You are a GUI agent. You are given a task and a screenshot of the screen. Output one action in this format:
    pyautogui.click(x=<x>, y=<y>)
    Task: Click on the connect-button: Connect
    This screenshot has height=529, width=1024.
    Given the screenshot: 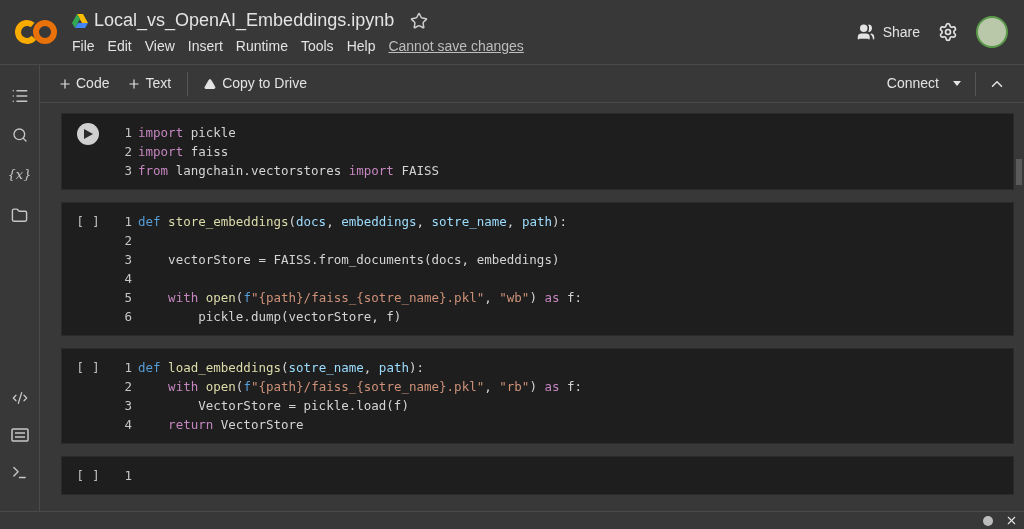 What is the action you would take?
    pyautogui.click(x=923, y=83)
    